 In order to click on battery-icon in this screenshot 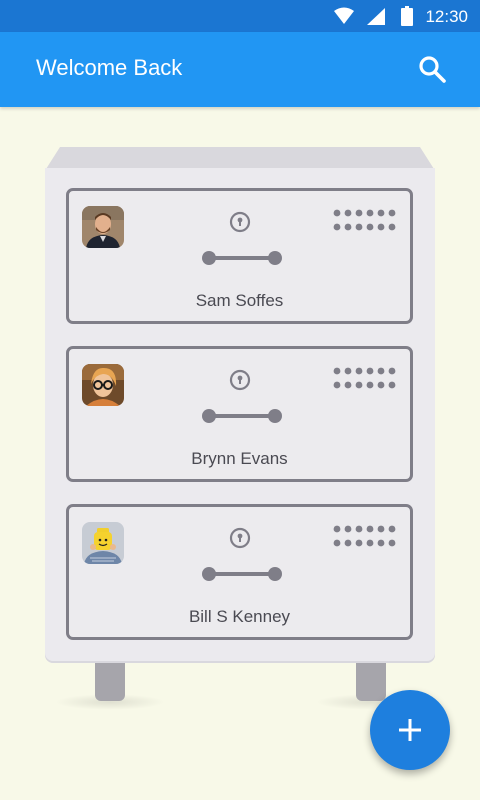, I will do `click(407, 16)`.